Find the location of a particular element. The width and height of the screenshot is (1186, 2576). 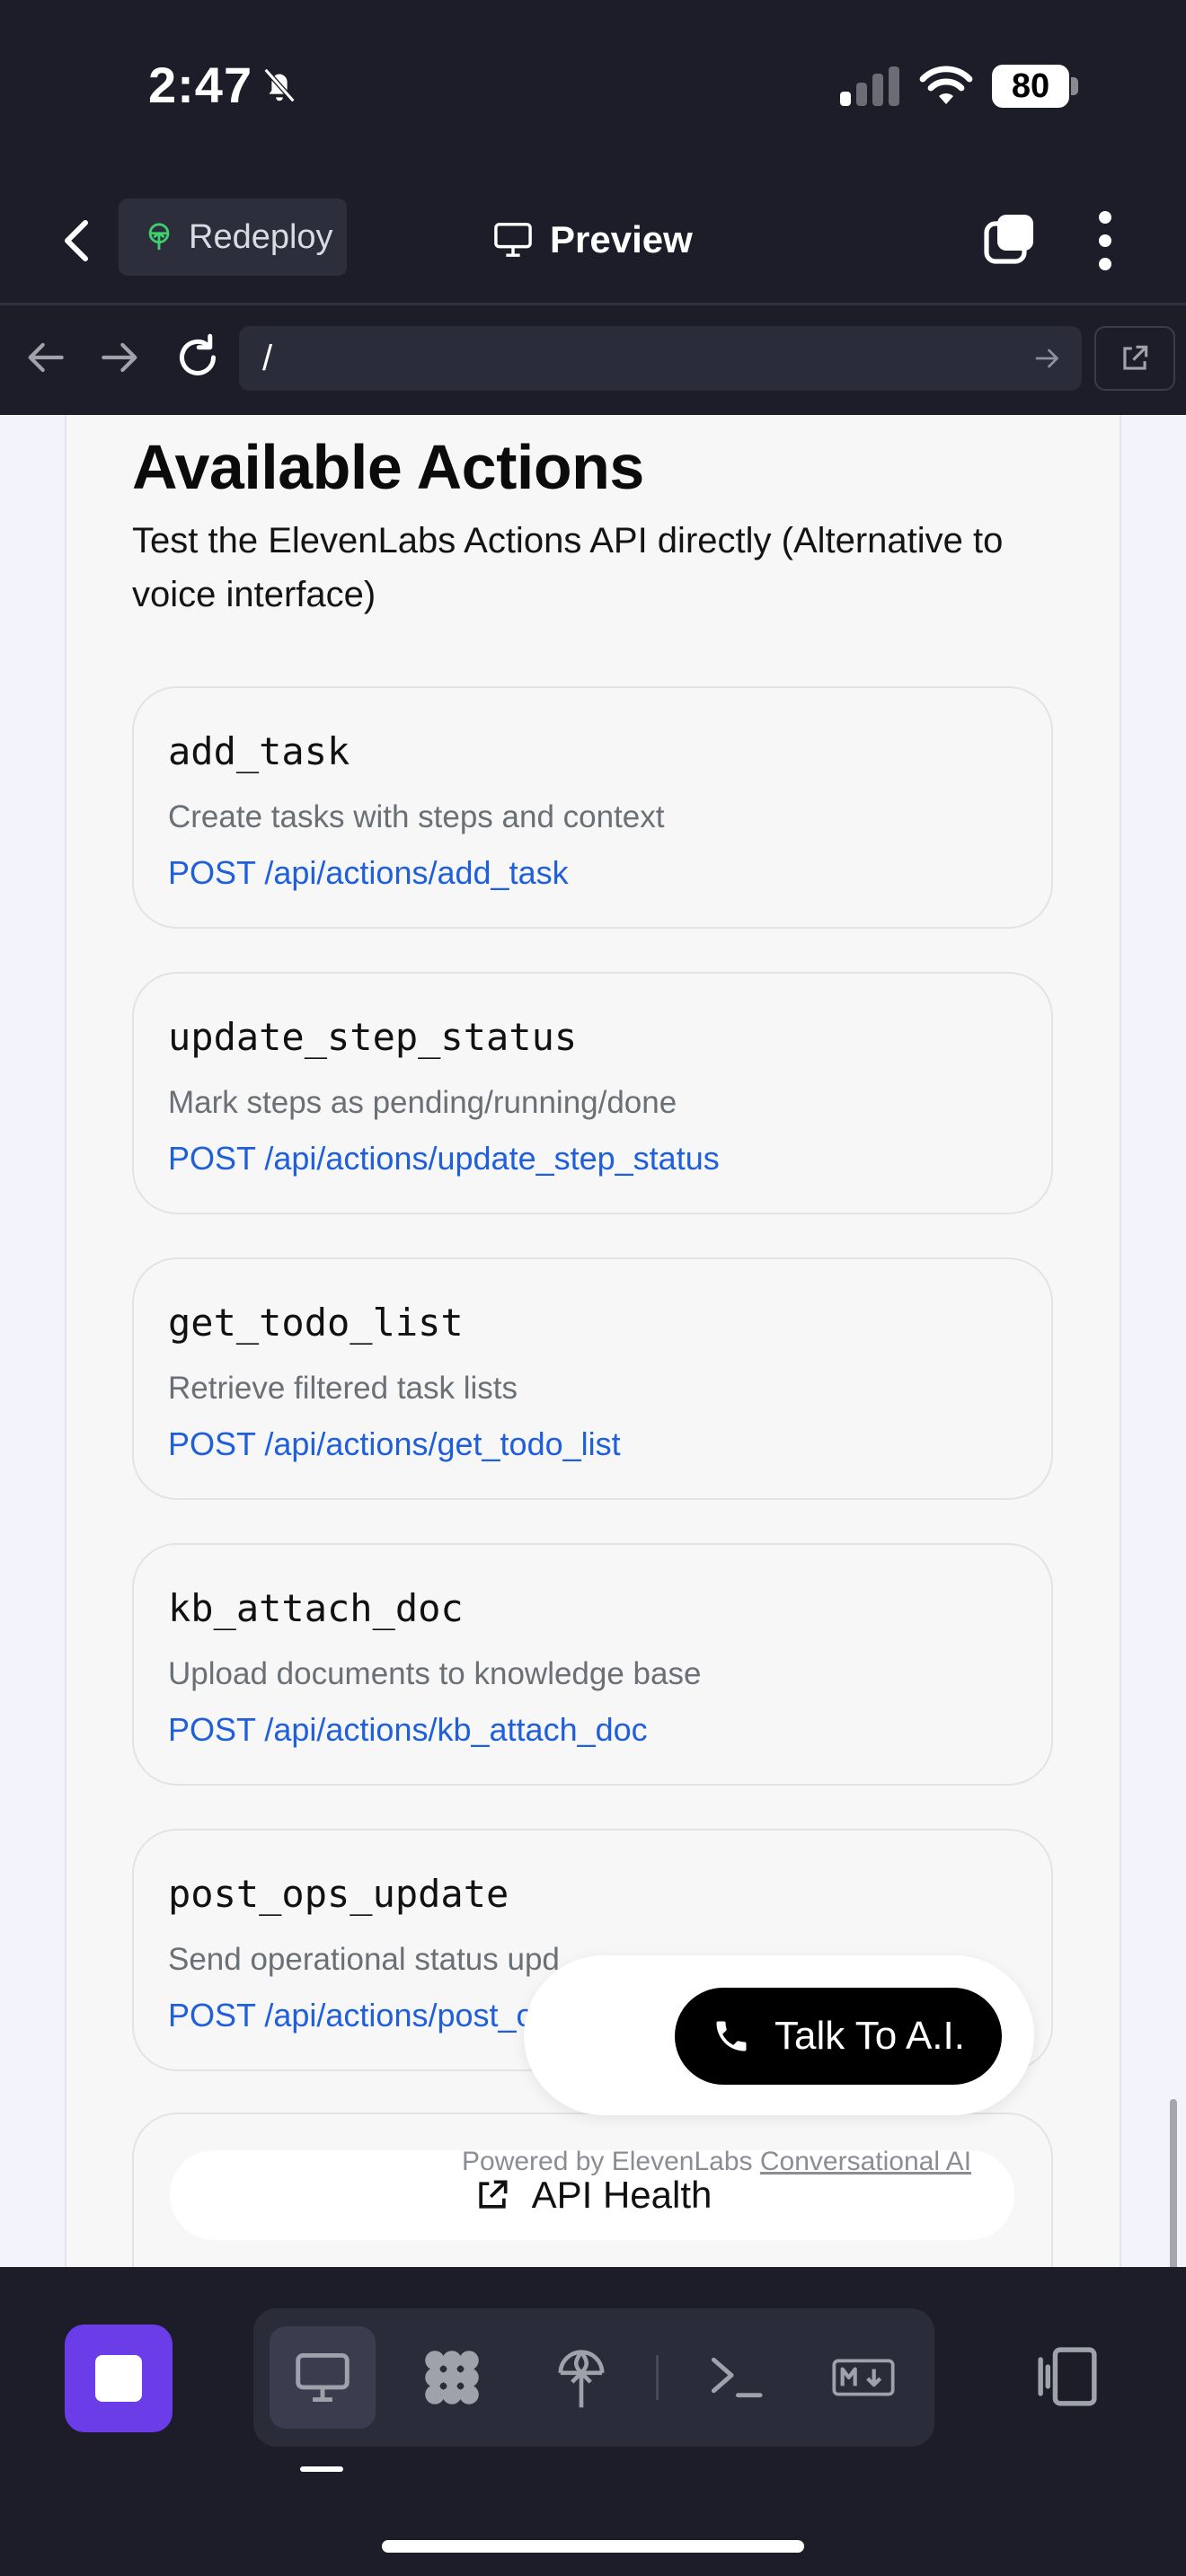

bottom-toolbar is located at coordinates (593, 2421).